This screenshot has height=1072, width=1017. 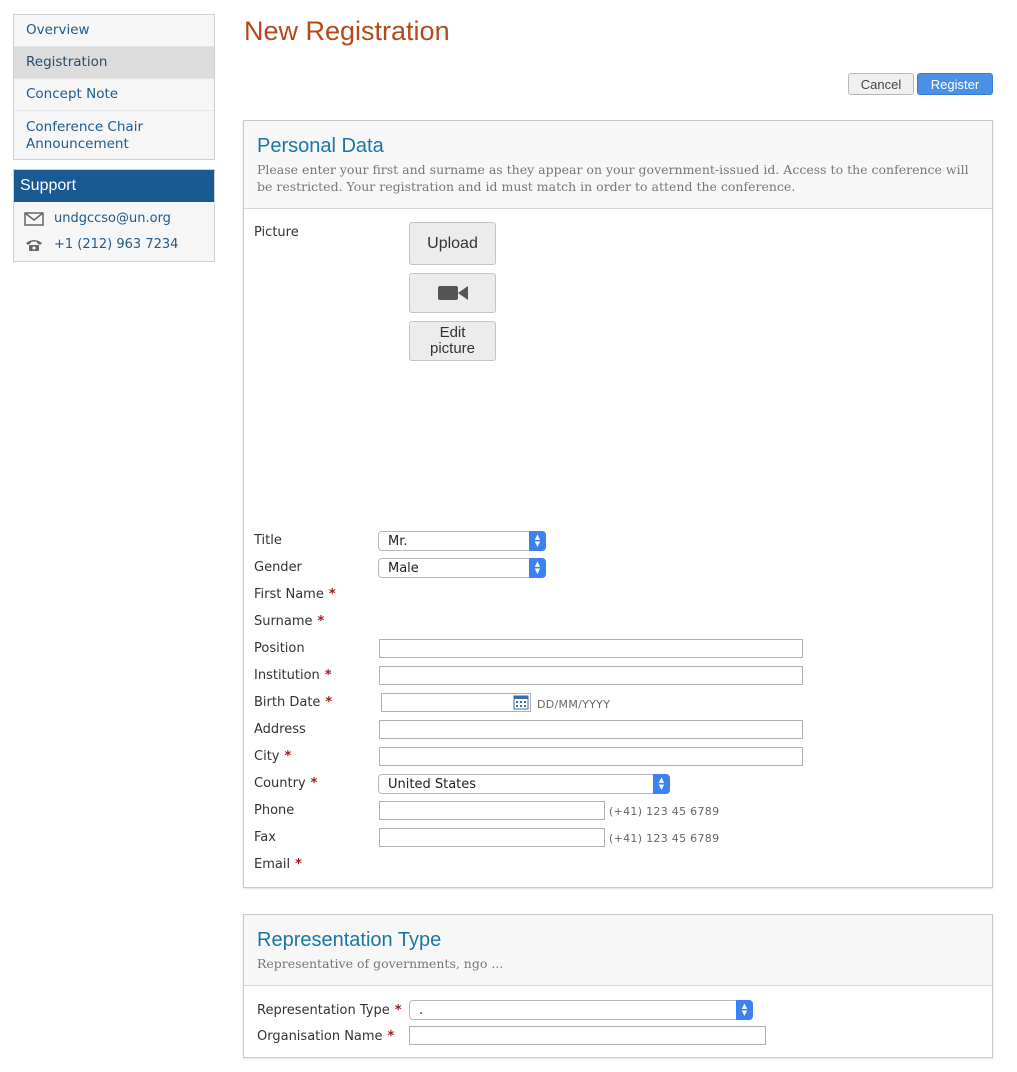 I want to click on organisation-name-input, so click(x=587, y=1035).